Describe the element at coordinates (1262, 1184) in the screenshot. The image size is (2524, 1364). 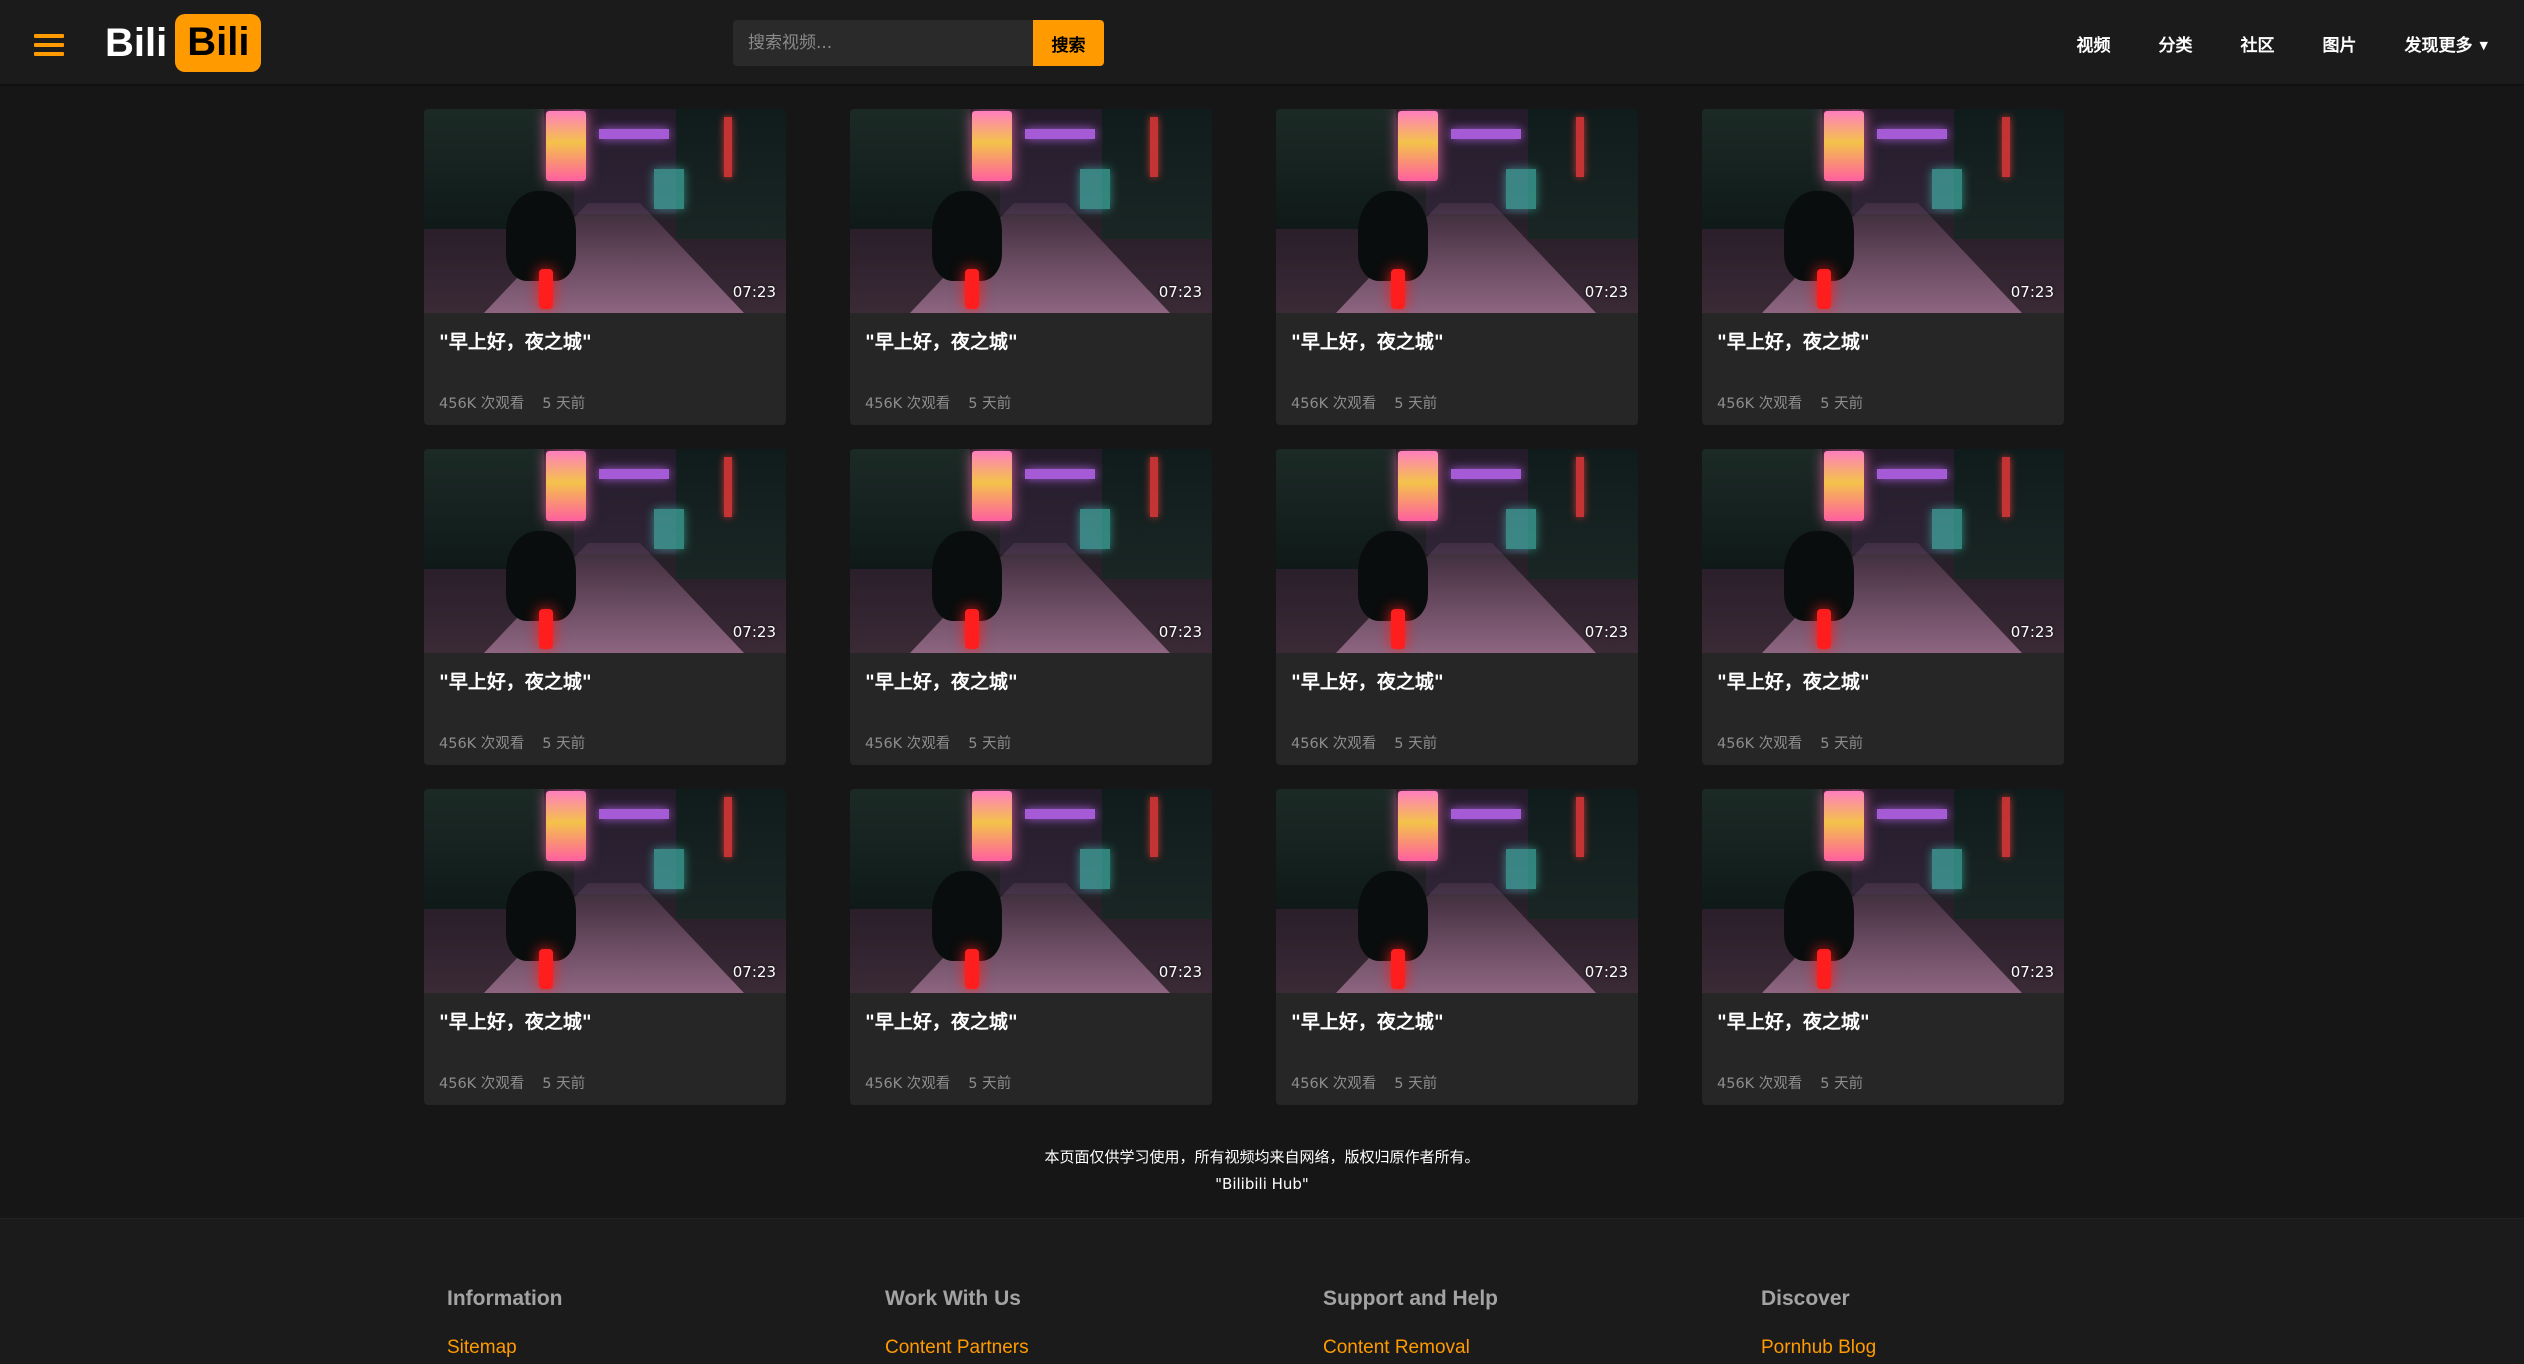
I see `site-name-text: "Bilibili Hub"` at that location.